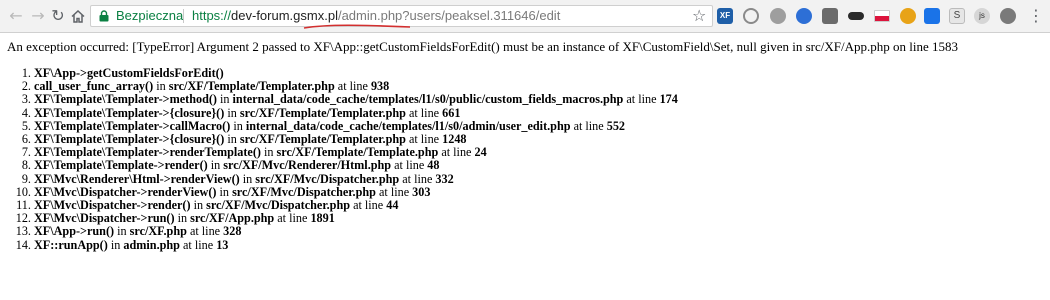  I want to click on trace-call: XF\Mvc\Renderer\Html->renderView(), so click(137, 178).